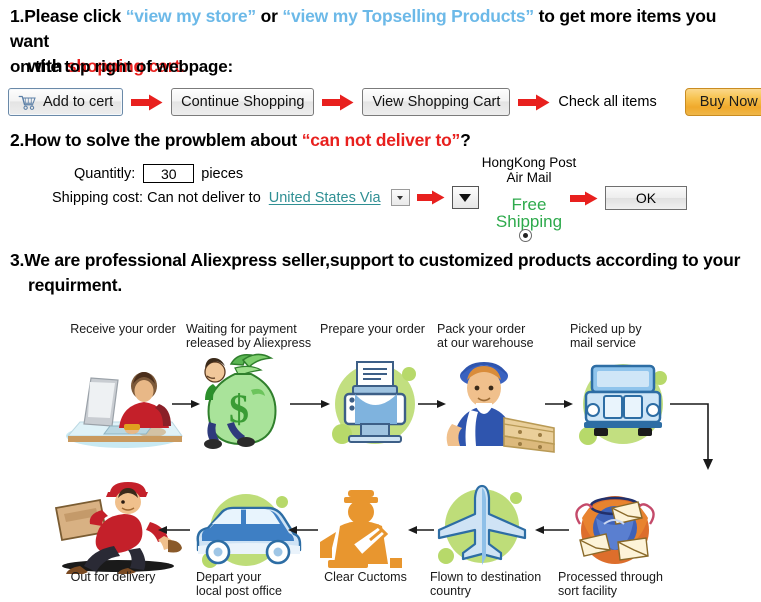  What do you see at coordinates (156, 197) in the screenshot?
I see `shipping-cost-label: Shipping cost: Can not deliver to` at bounding box center [156, 197].